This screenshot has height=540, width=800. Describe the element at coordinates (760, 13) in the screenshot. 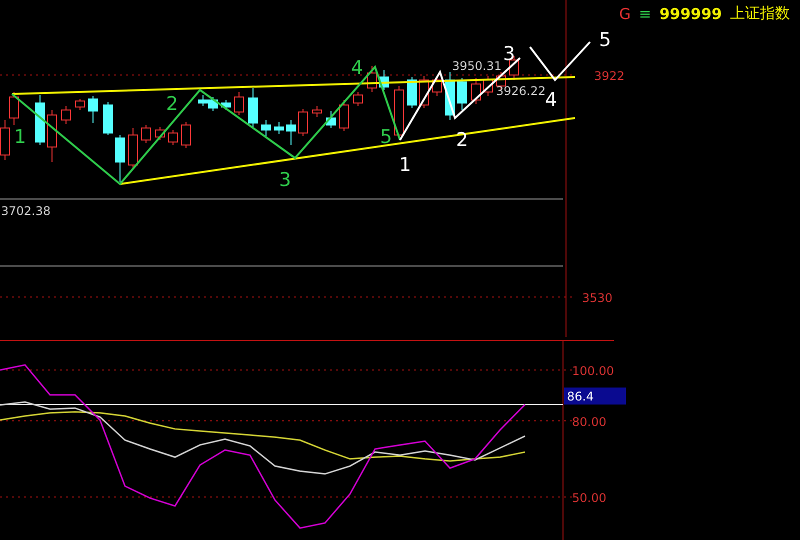

I see `stock-name: 上证指数` at that location.